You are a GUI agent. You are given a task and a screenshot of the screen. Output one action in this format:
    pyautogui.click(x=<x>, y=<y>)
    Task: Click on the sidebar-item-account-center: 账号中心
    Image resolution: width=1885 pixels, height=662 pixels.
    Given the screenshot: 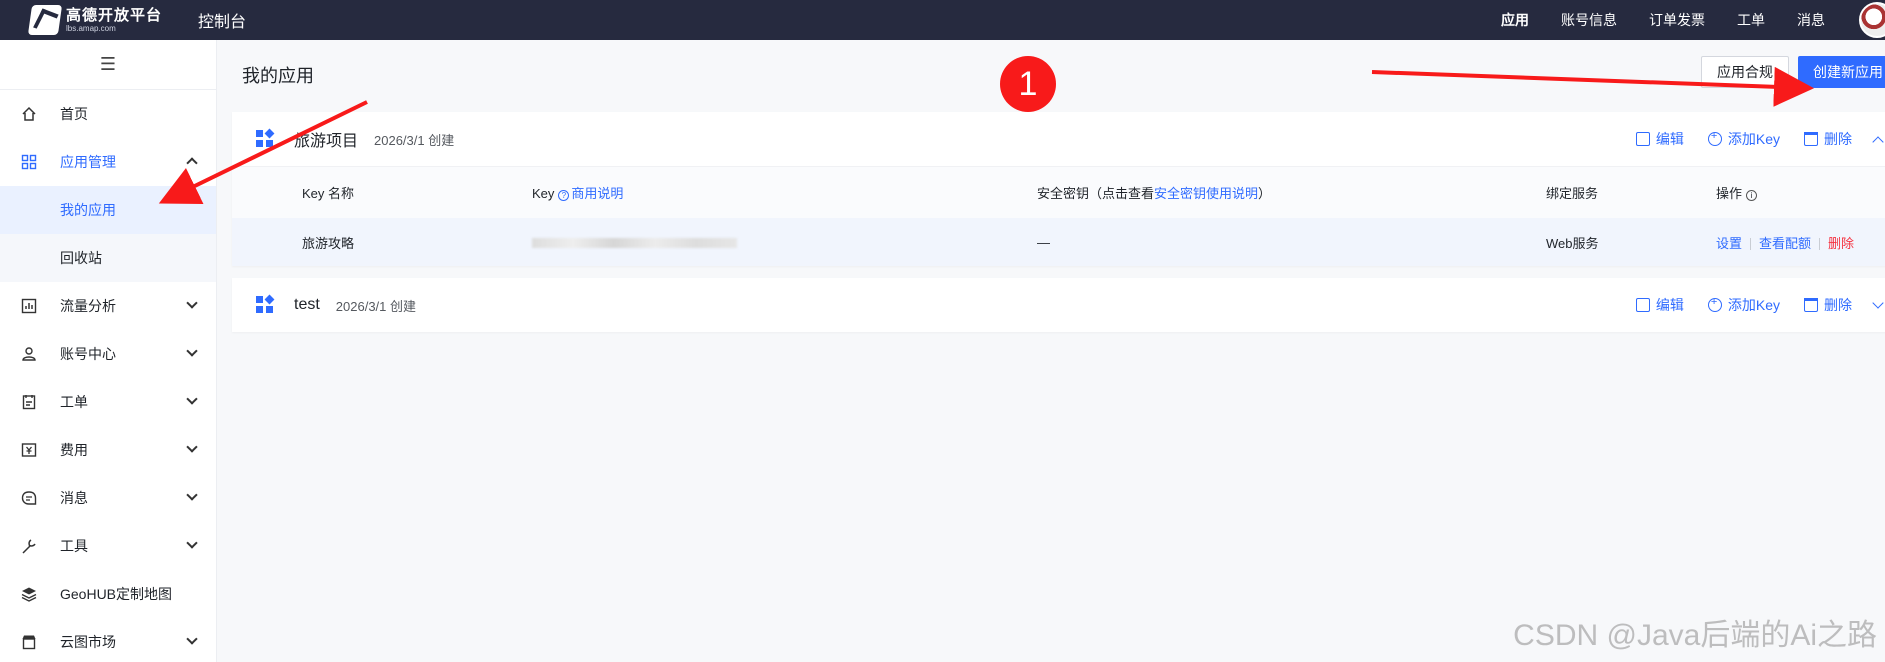 What is the action you would take?
    pyautogui.click(x=108, y=354)
    